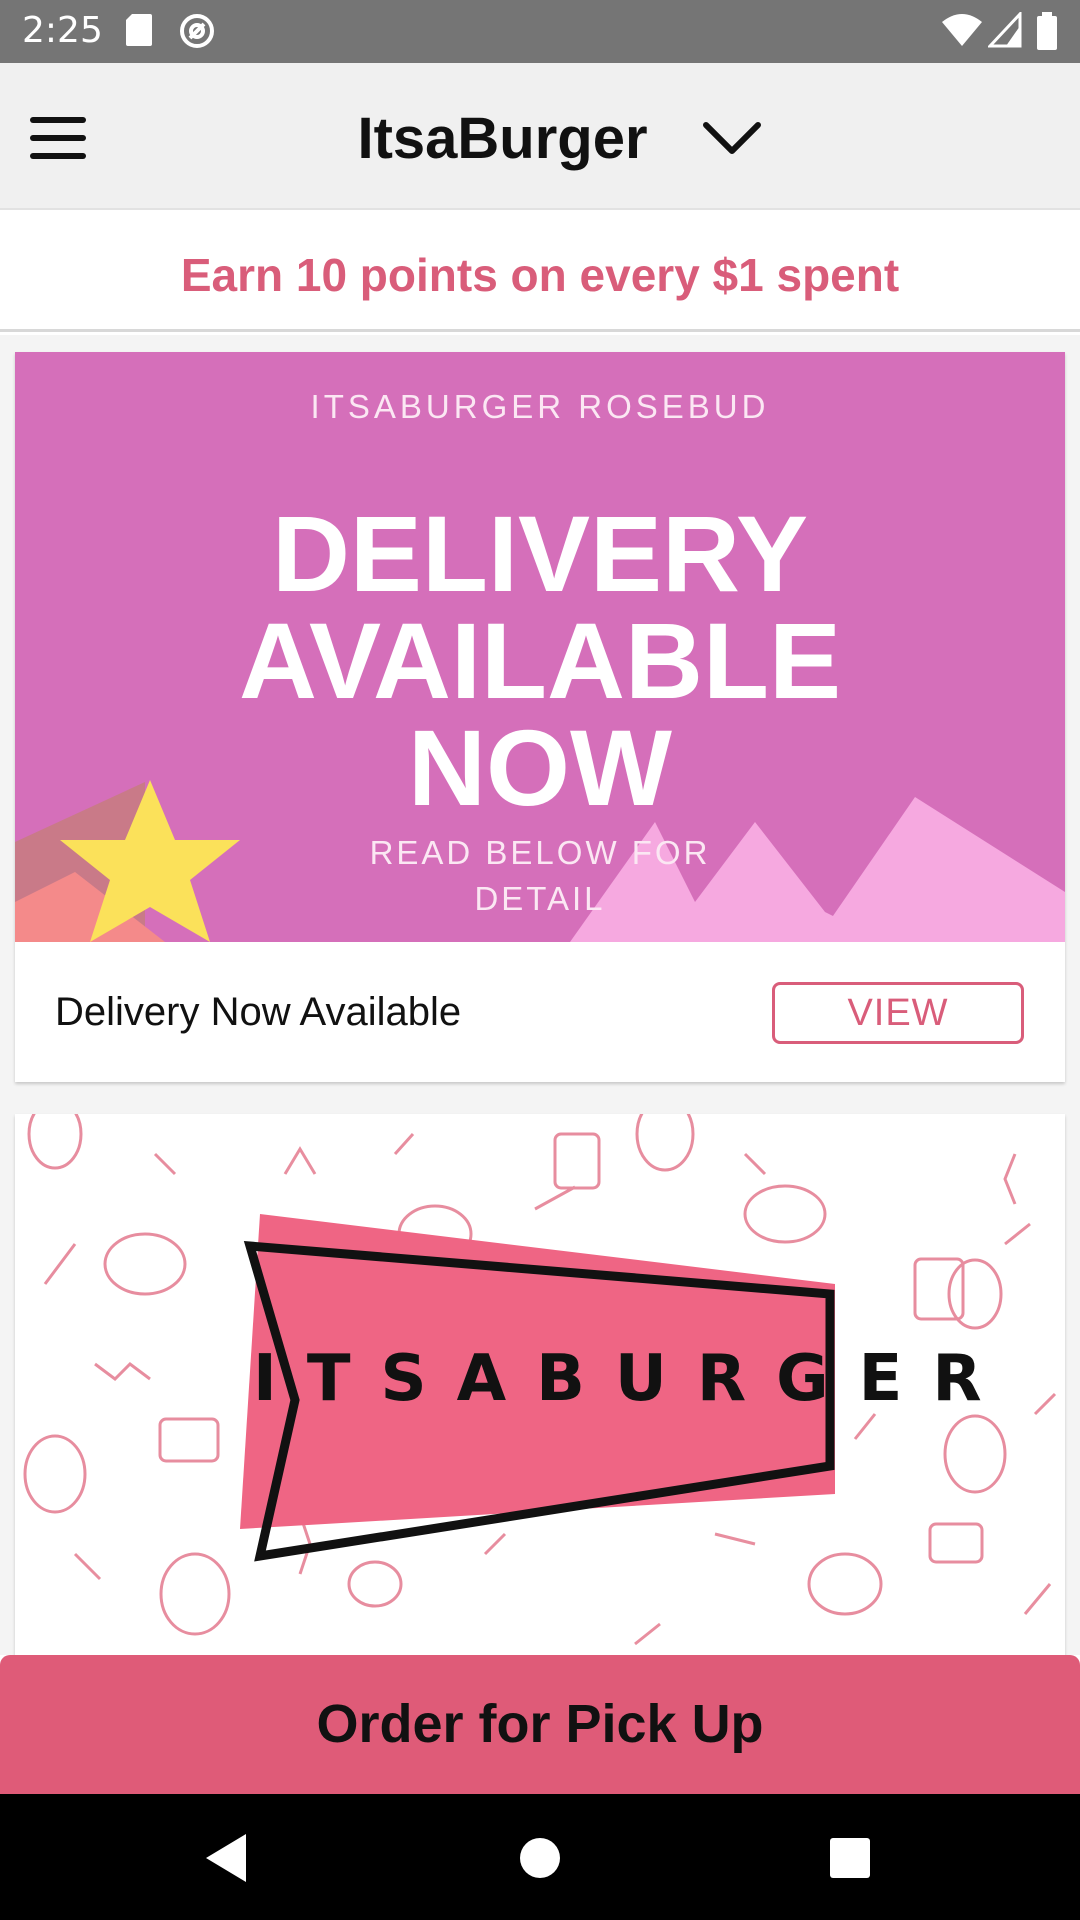 The image size is (1080, 1920). What do you see at coordinates (898, 1013) in the screenshot?
I see `view-button: VIEW` at bounding box center [898, 1013].